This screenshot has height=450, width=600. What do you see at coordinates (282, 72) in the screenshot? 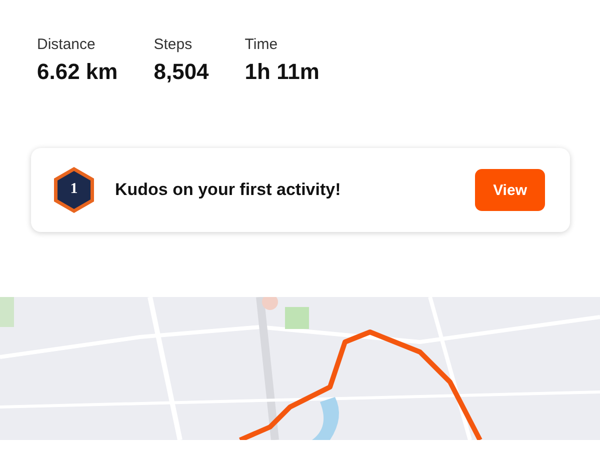
I see `stat-value: 1h 11m` at bounding box center [282, 72].